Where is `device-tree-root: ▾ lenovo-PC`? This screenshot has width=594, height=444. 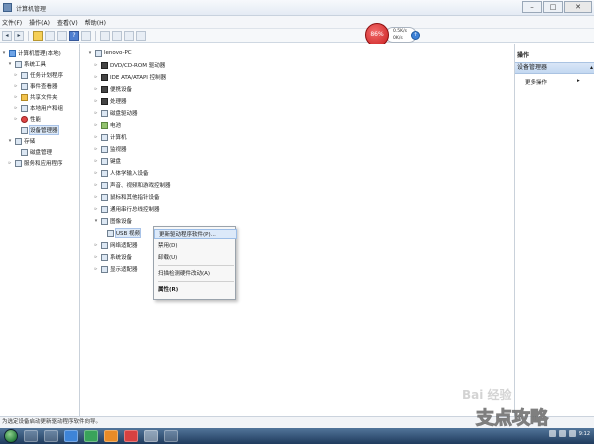
device-tree-root: ▾ lenovo-PC is located at coordinates (109, 53).